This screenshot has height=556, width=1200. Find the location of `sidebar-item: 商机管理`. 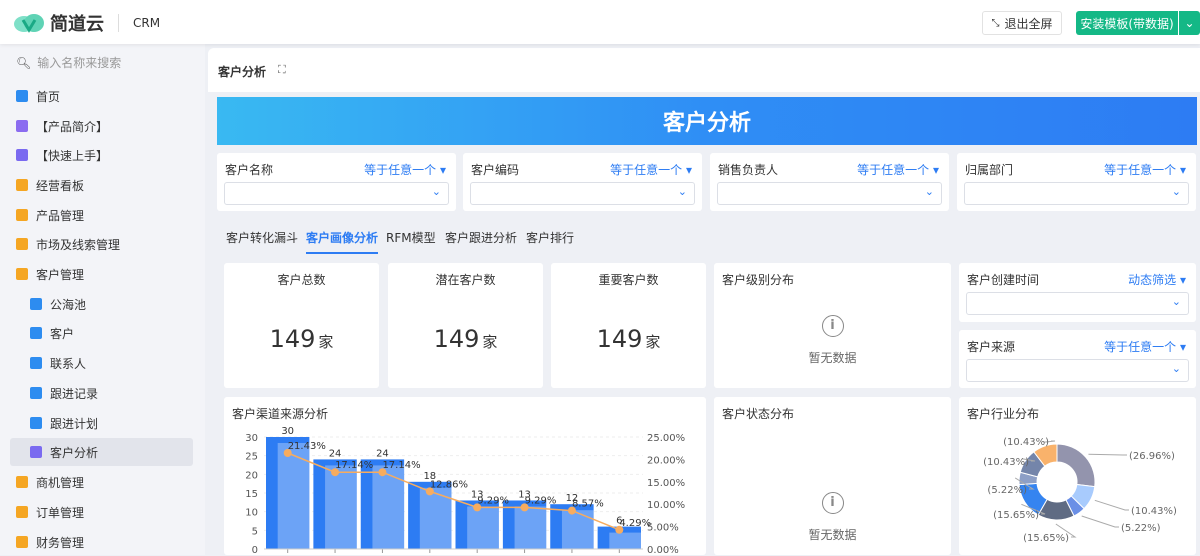

sidebar-item: 商机管理 is located at coordinates (101, 482).